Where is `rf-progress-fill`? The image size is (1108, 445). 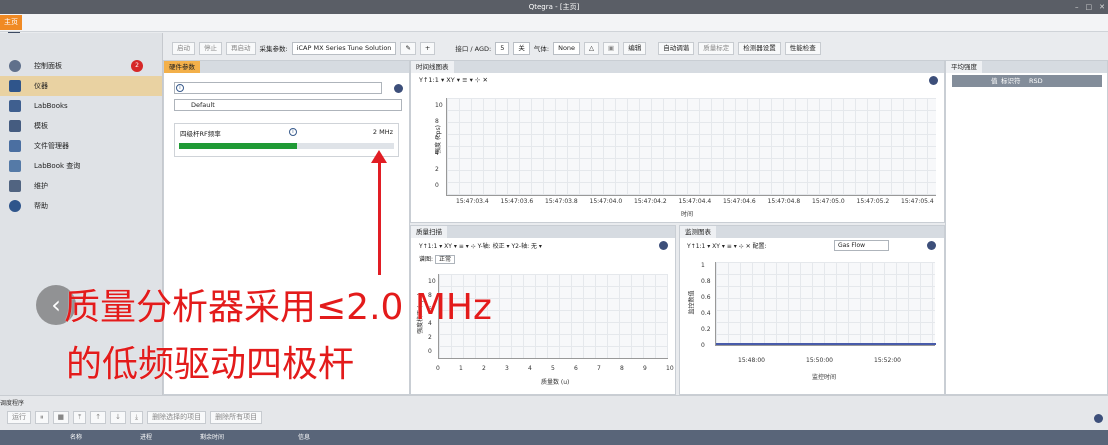
rf-progress-fill is located at coordinates (238, 146).